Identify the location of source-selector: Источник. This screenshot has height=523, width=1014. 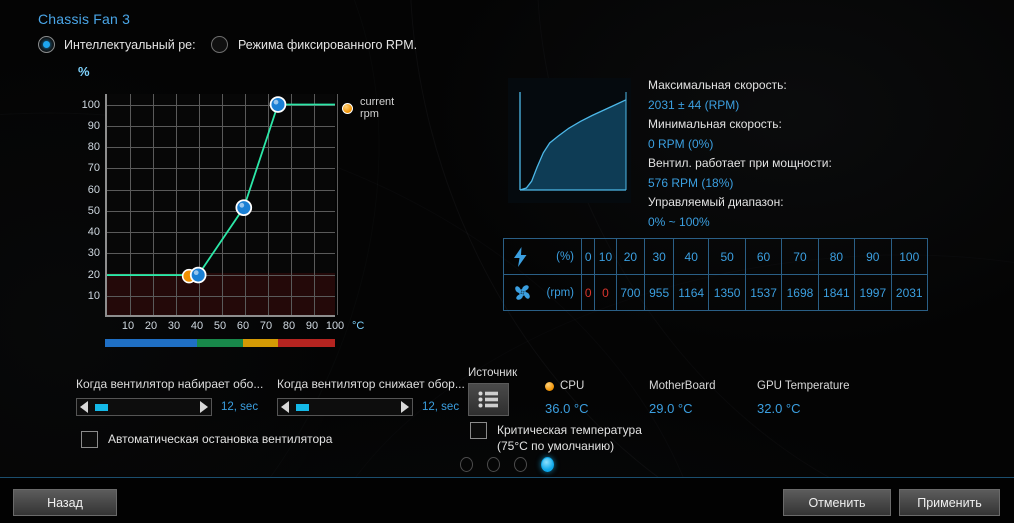
(492, 391).